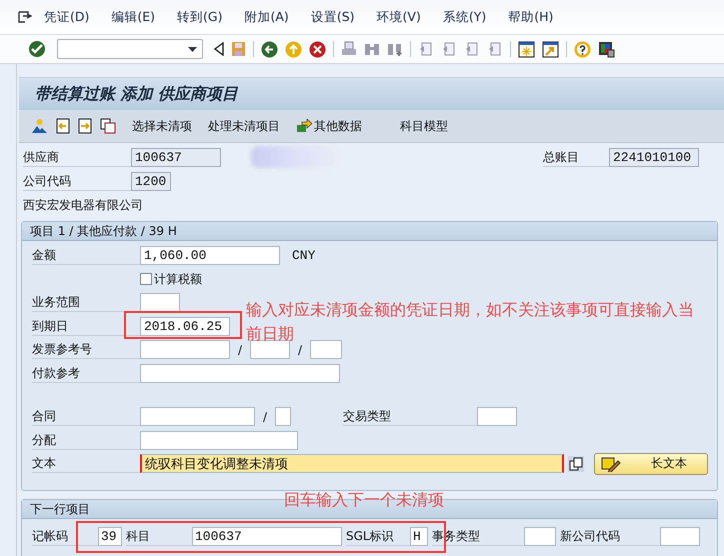  Describe the element at coordinates (372, 49) in the screenshot. I see `find-icon` at that location.